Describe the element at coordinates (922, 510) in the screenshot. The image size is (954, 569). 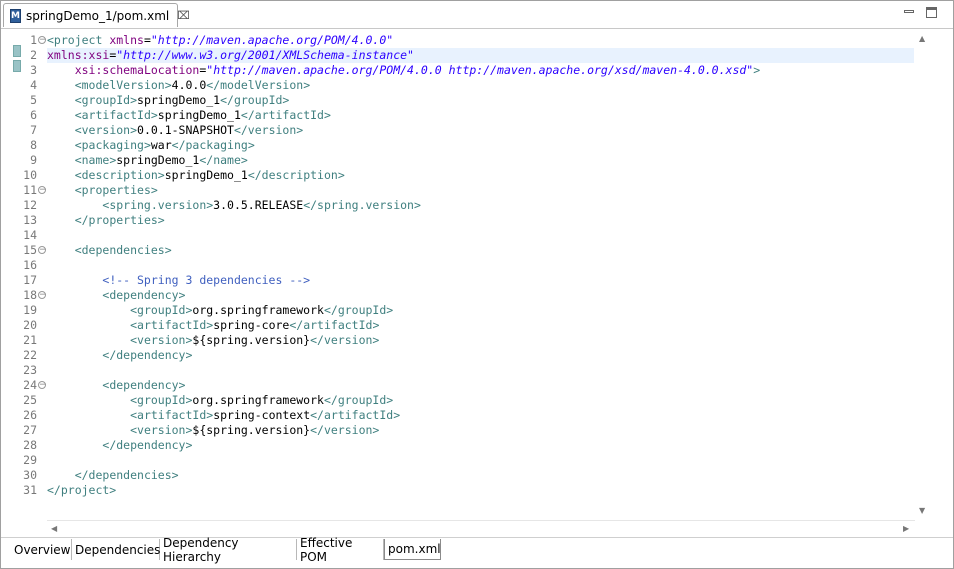
I see `scroll-down-icon: ▼` at that location.